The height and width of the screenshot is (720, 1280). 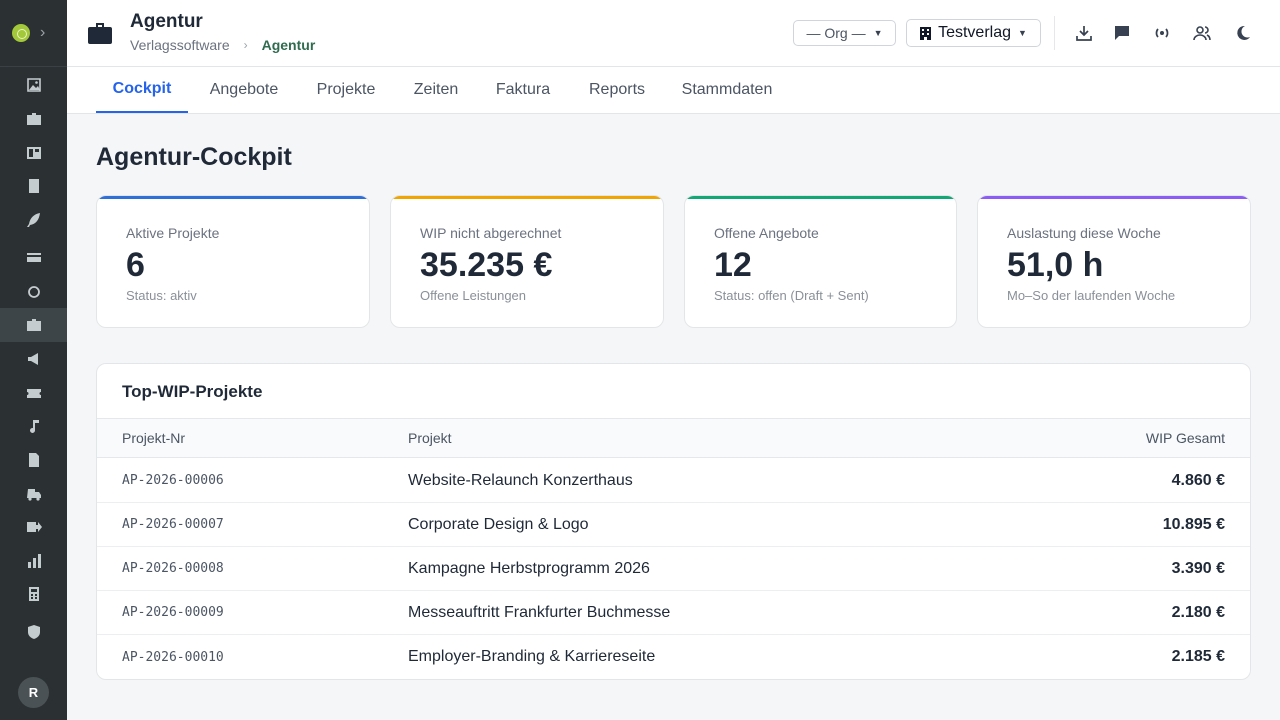 What do you see at coordinates (498, 524) in the screenshot?
I see `project-name: Corporate Design & Logo` at bounding box center [498, 524].